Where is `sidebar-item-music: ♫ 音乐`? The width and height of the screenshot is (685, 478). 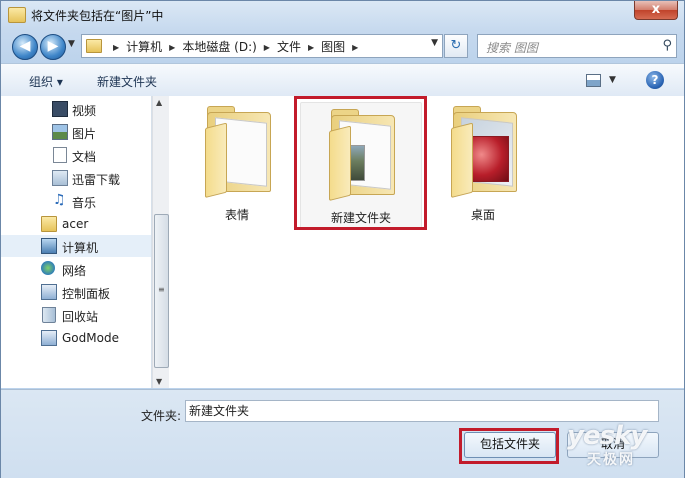 sidebar-item-music: ♫ 音乐 is located at coordinates (76, 201).